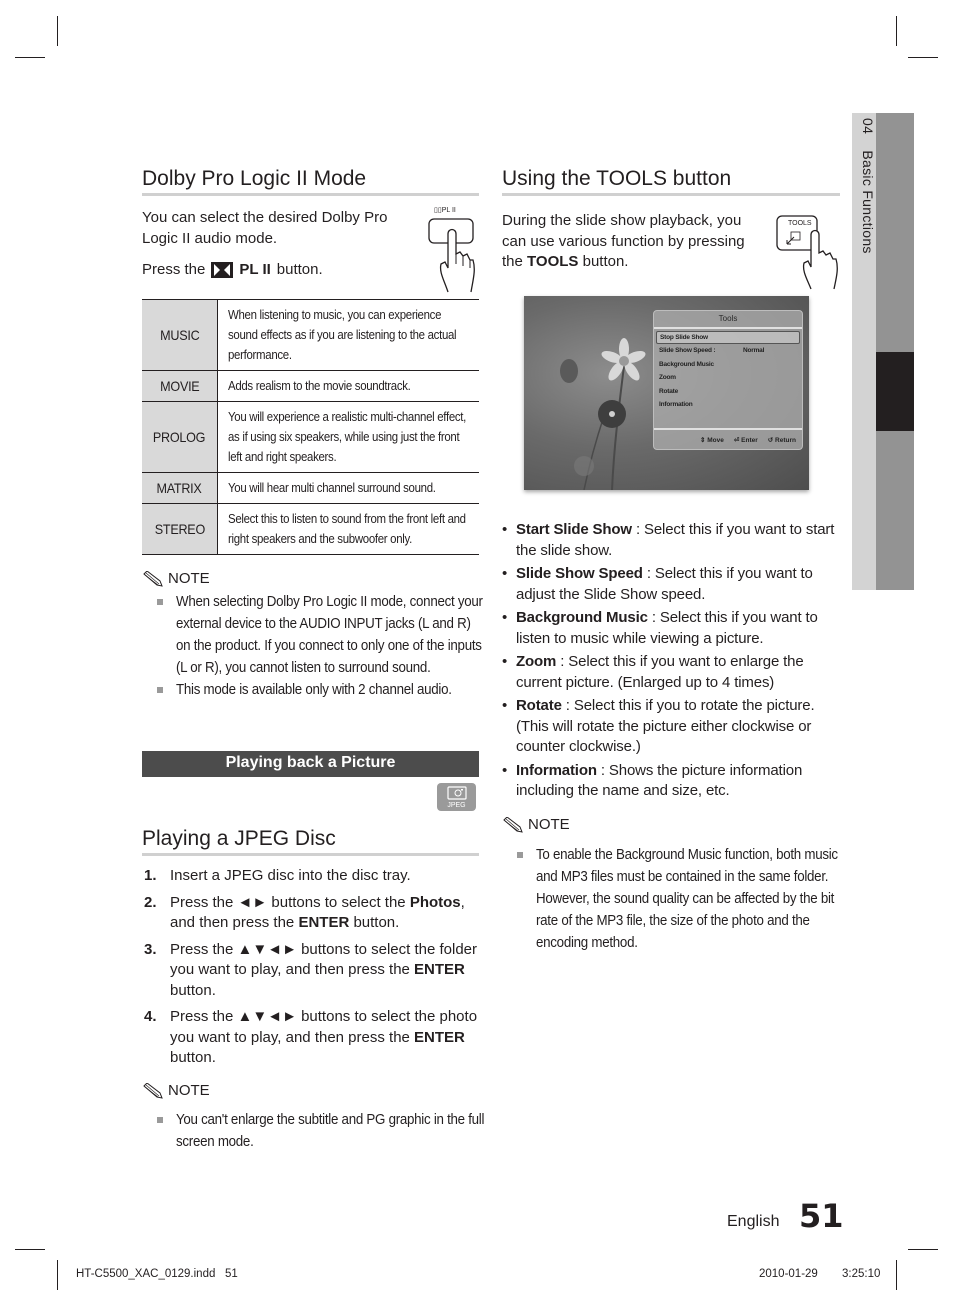  Describe the element at coordinates (895, 391) in the screenshot. I see `chapter-tab-marker` at that location.